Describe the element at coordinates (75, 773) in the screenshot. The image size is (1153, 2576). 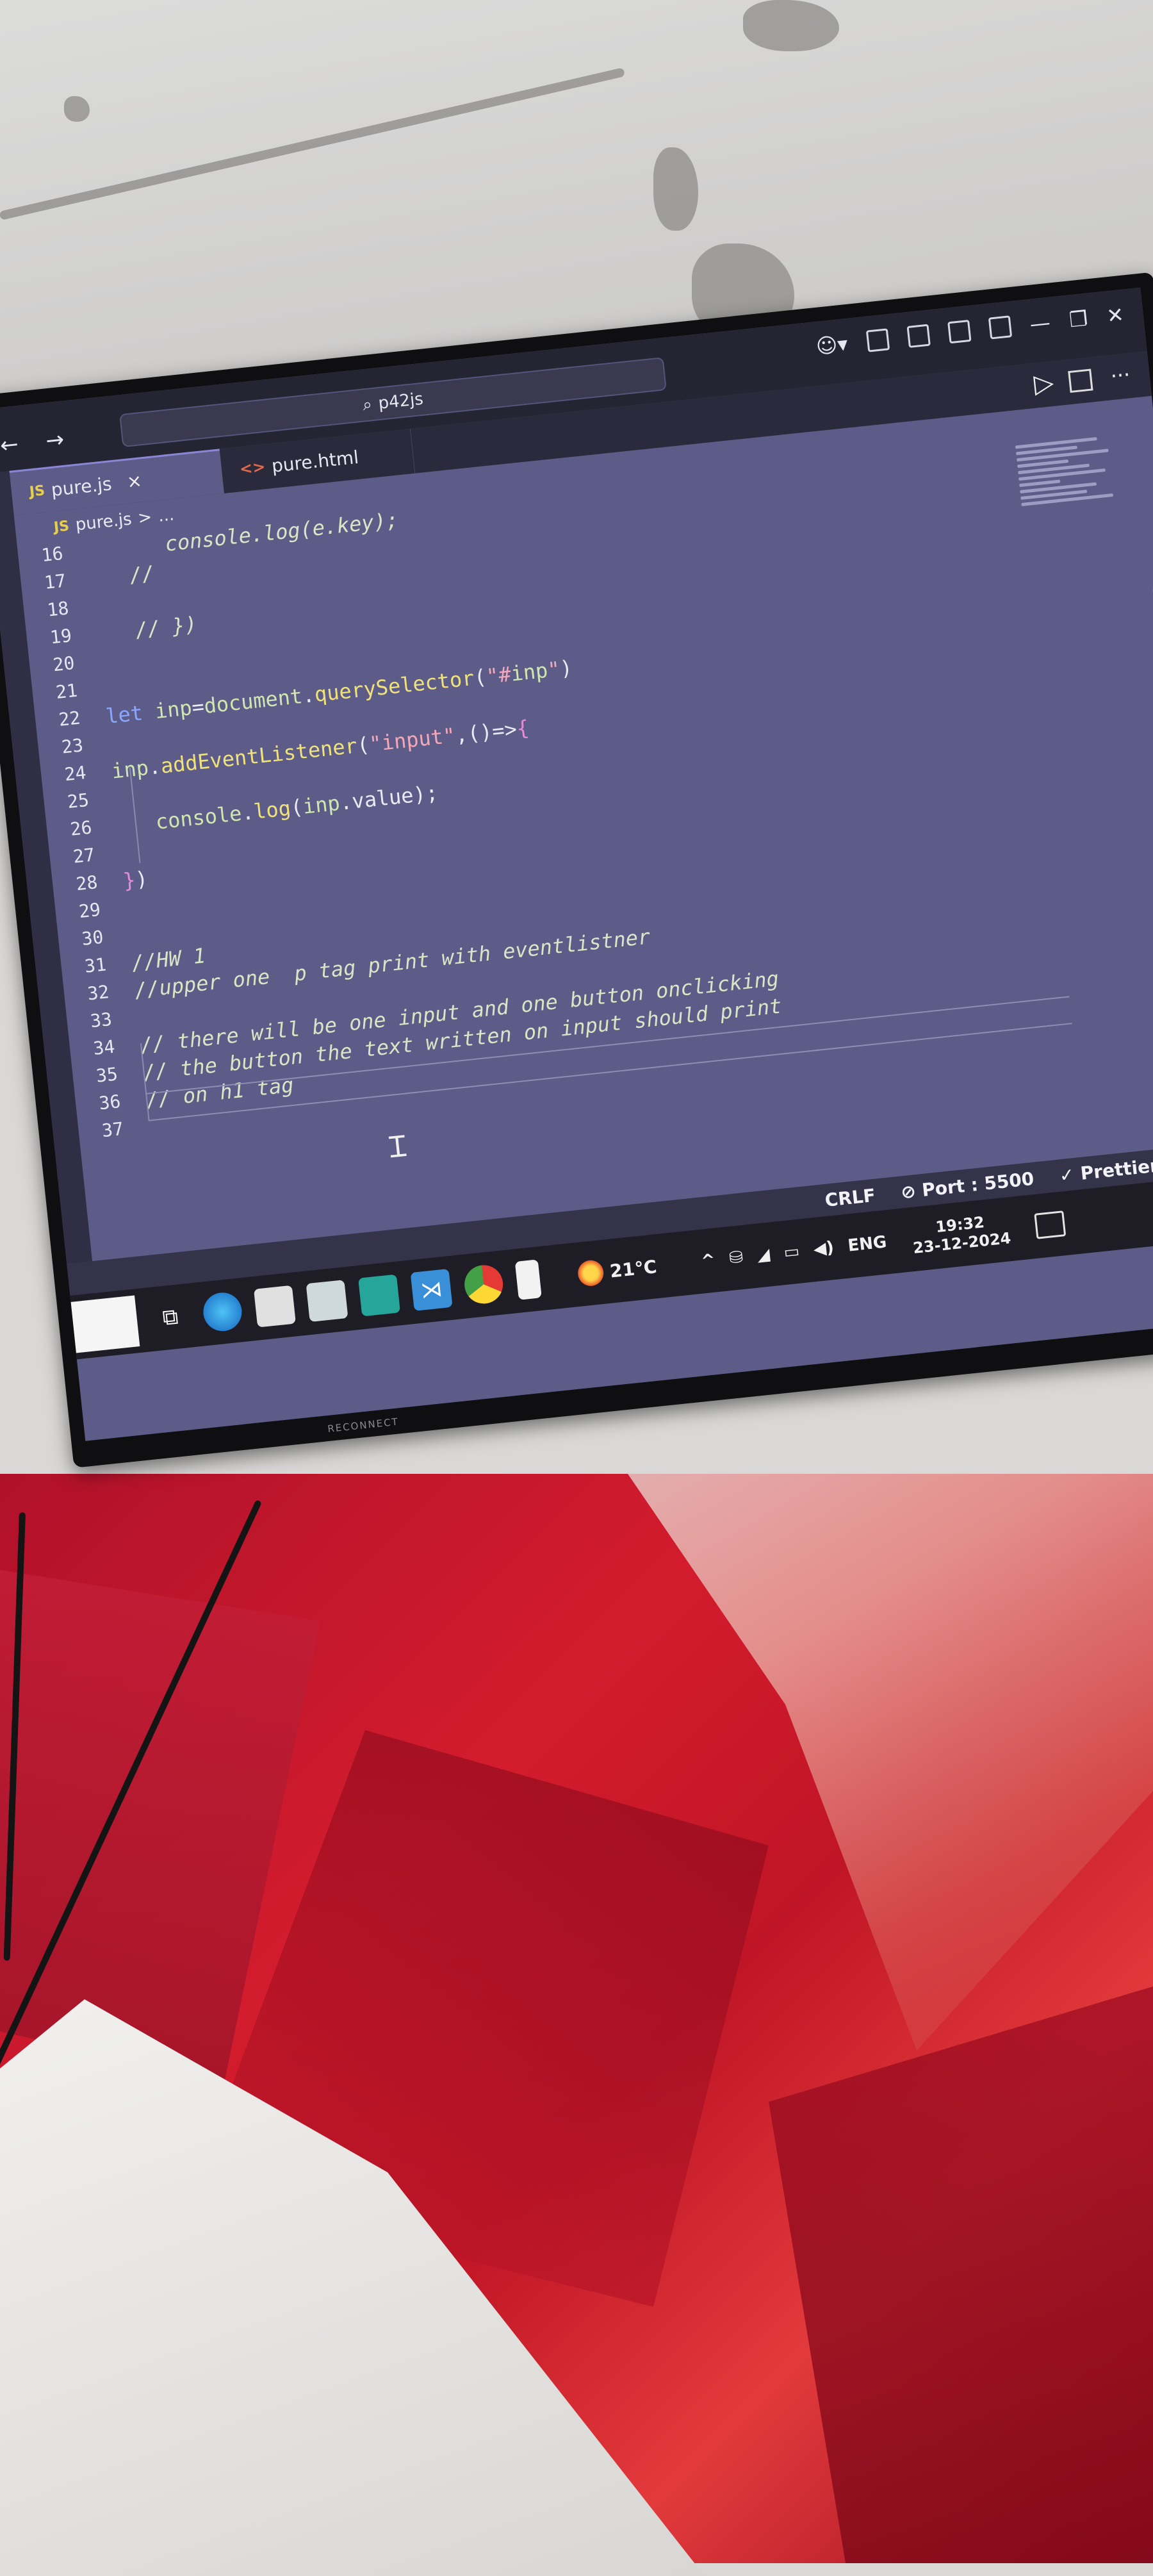
I see `line-number: 24` at that location.